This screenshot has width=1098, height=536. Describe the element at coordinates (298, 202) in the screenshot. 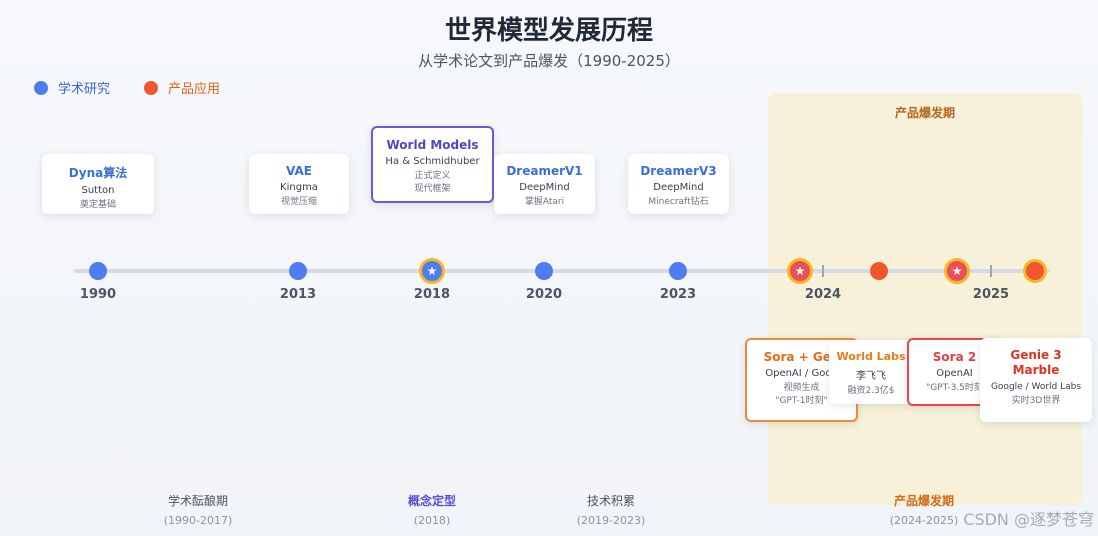

I see `card-desc: 视觉压缩` at that location.